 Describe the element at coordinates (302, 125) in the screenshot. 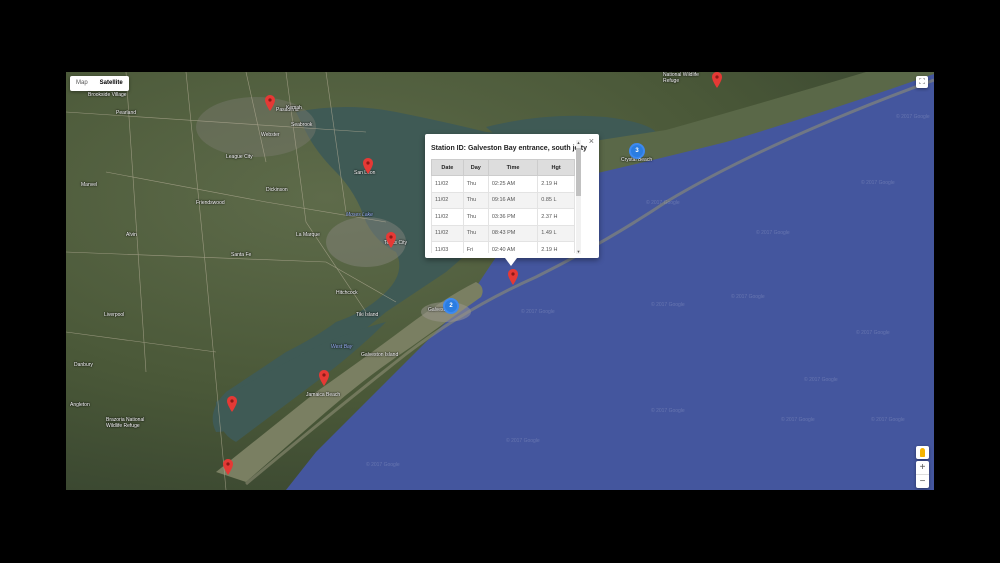

I see `place-label: Seabrook` at that location.